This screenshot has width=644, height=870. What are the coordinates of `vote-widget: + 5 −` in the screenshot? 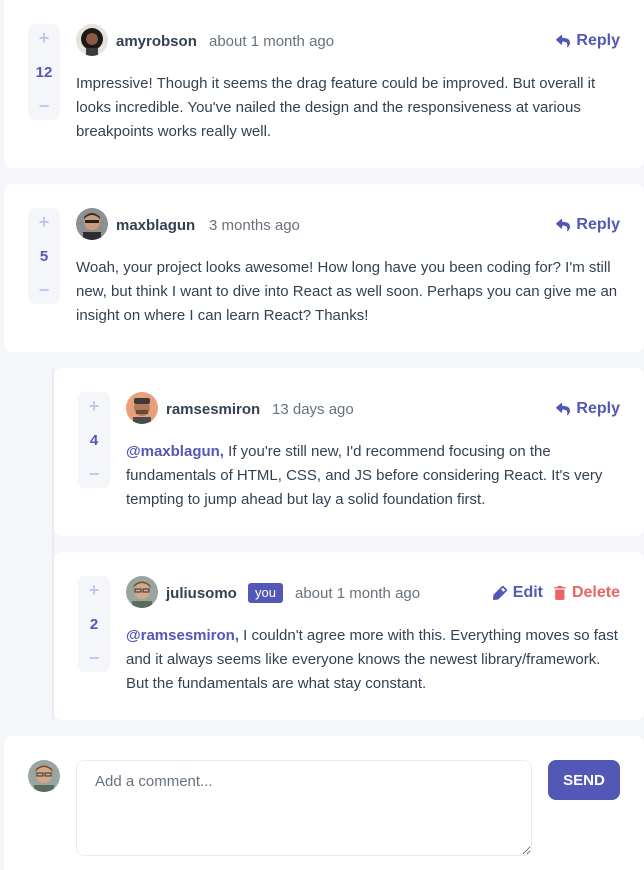 It's located at (44, 256).